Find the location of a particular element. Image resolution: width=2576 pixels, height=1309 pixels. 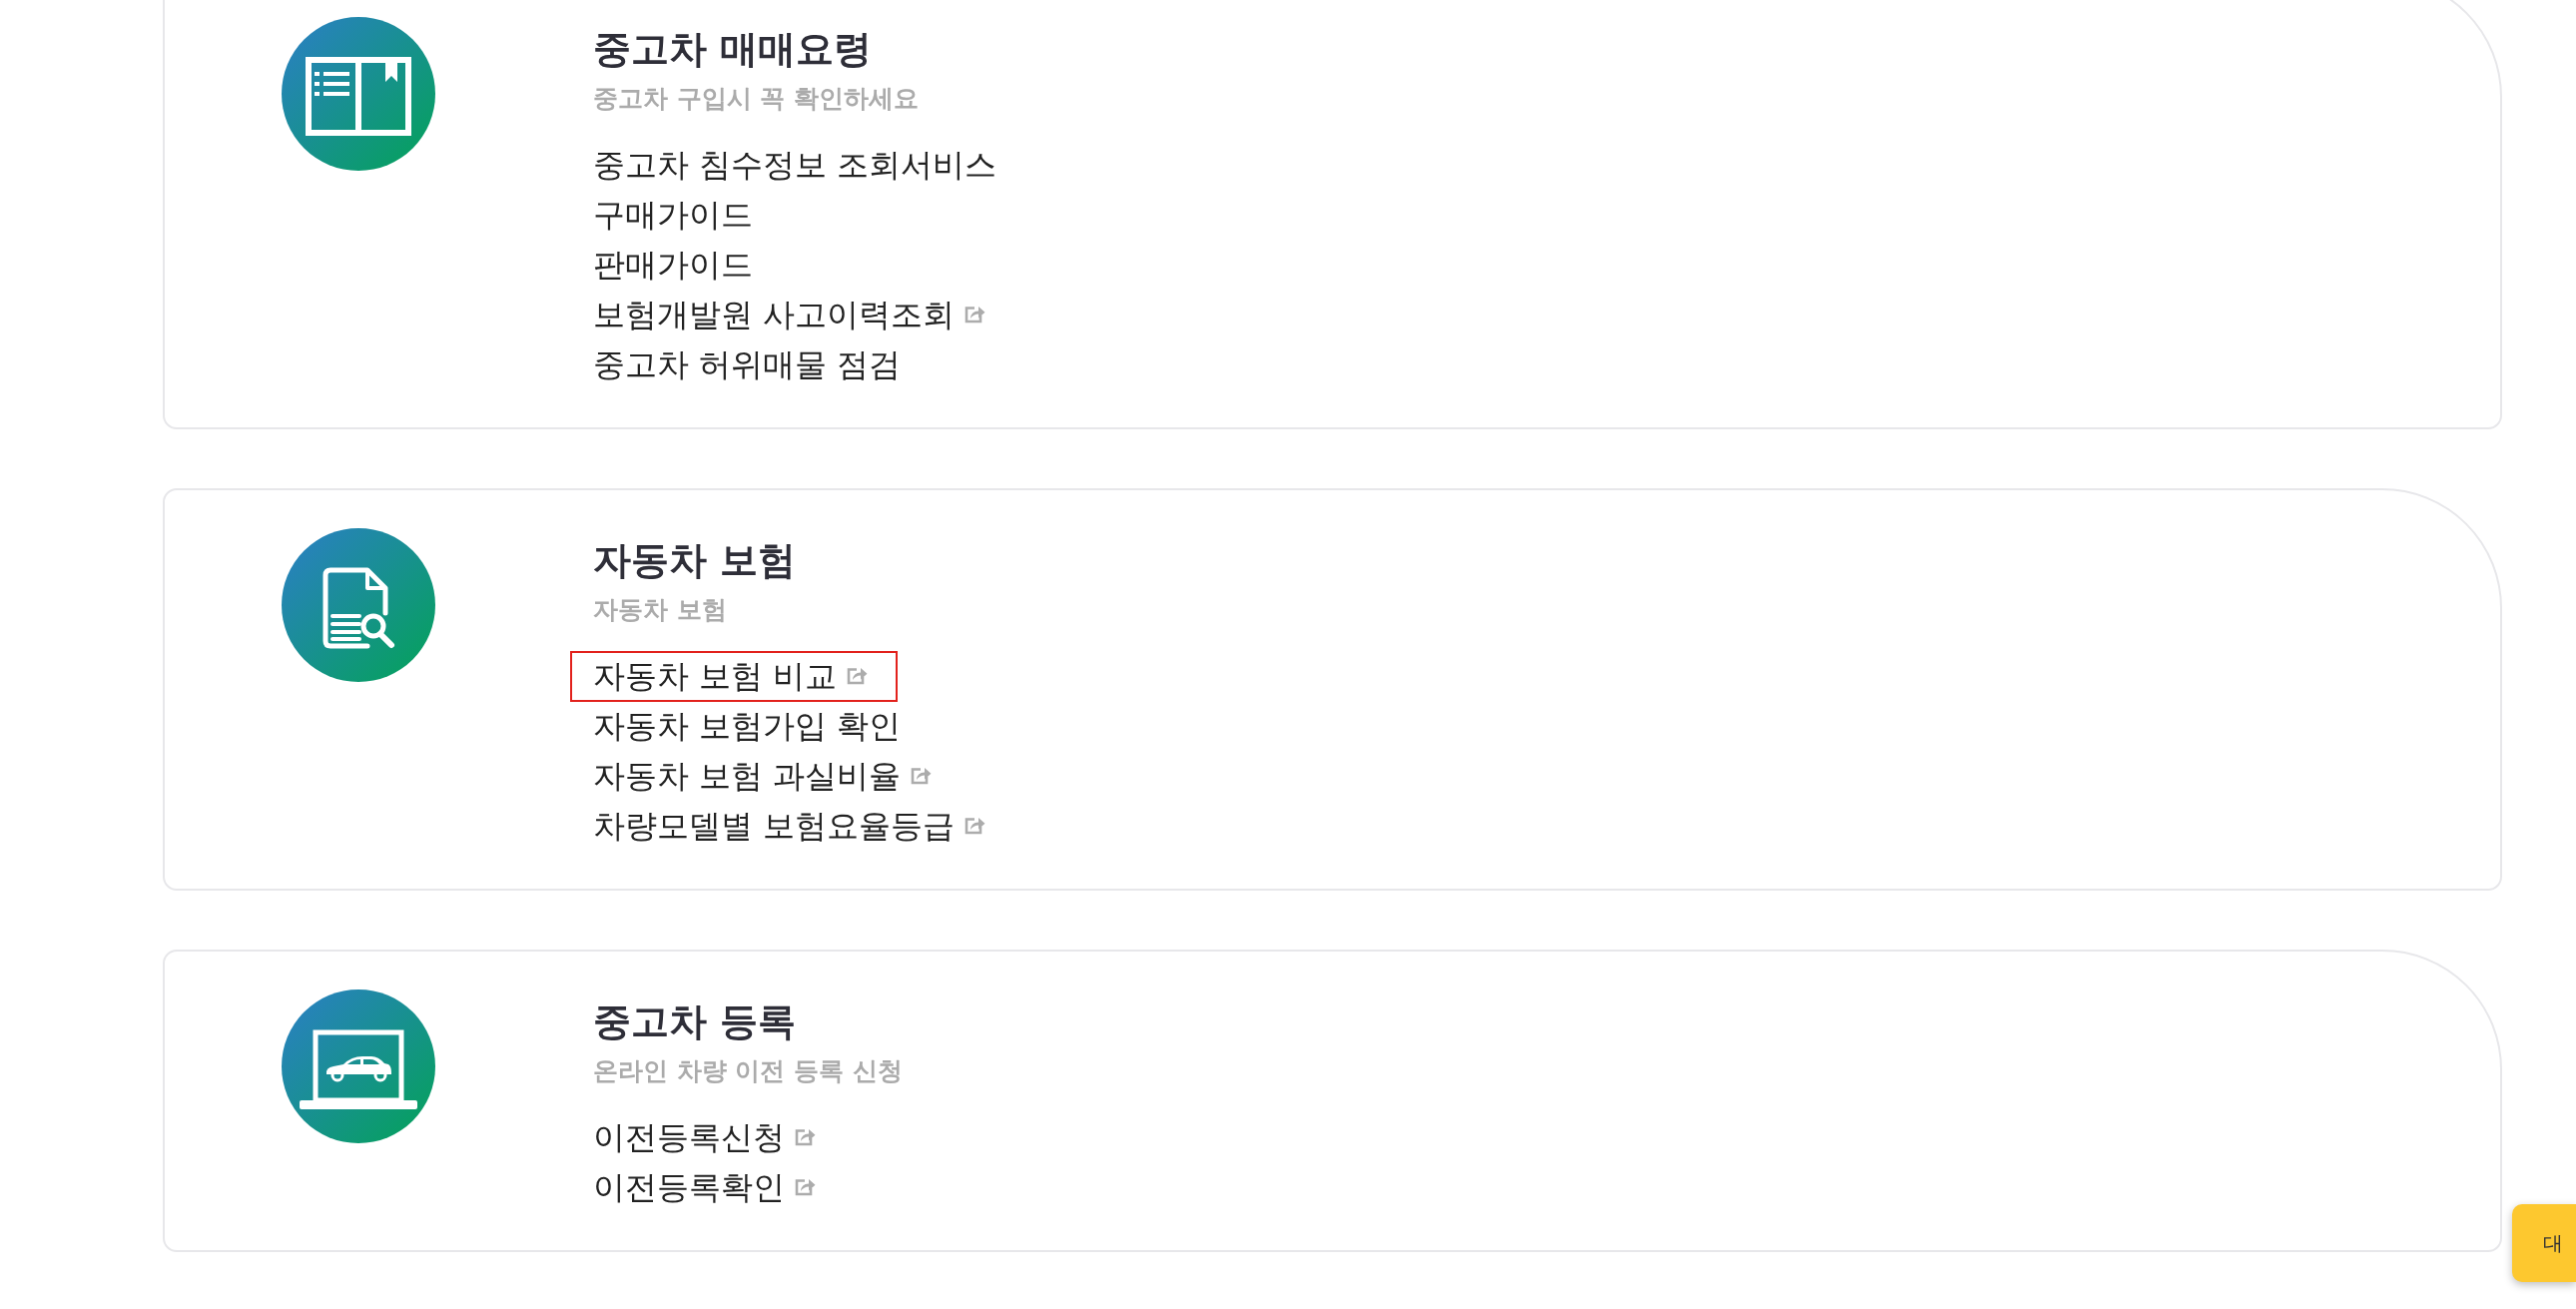

section-subtitle: 온라인 차량 이전 등록 신청 is located at coordinates (748, 1071).